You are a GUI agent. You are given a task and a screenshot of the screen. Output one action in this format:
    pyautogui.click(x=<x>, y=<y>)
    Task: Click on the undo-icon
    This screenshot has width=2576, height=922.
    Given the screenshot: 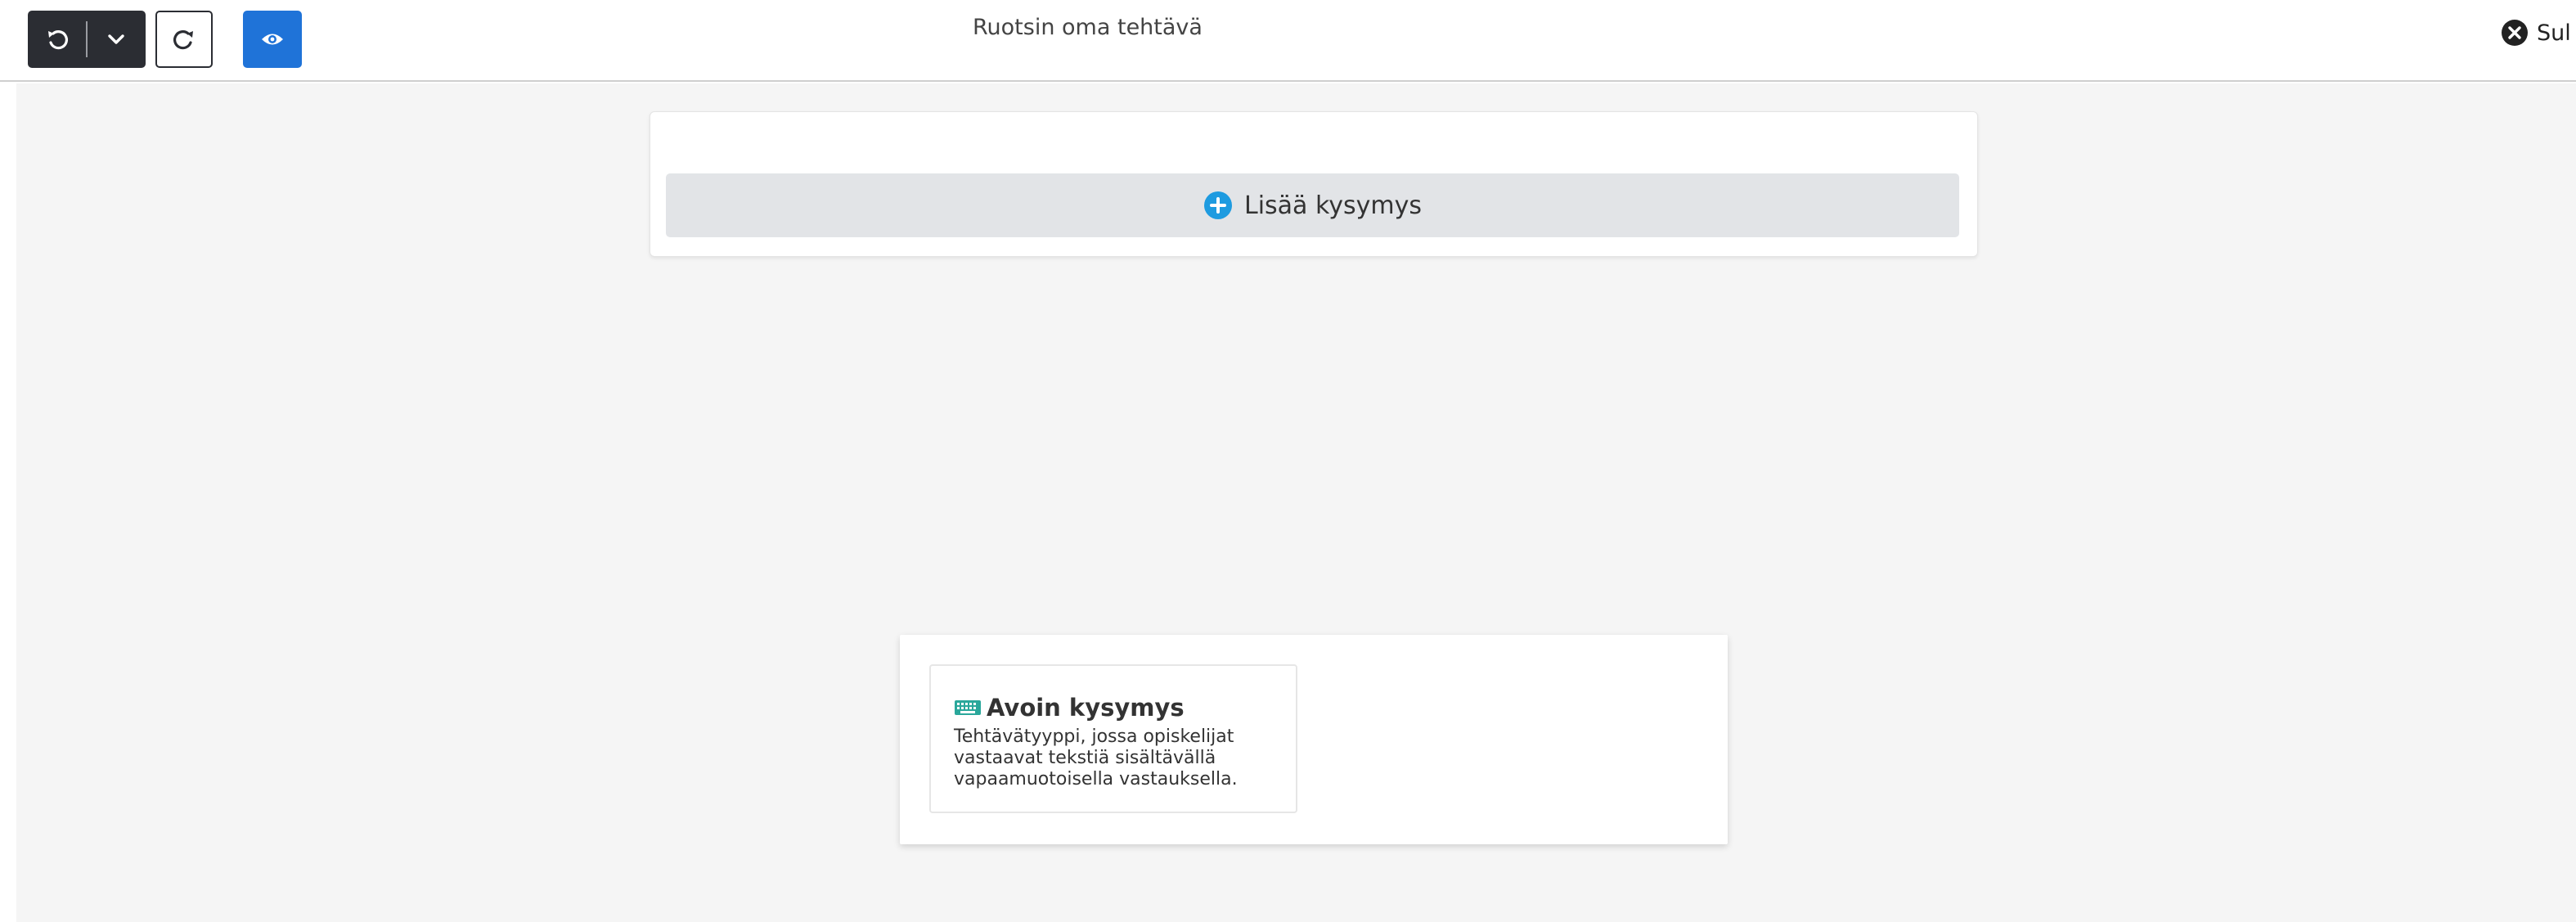 What is the action you would take?
    pyautogui.click(x=58, y=40)
    